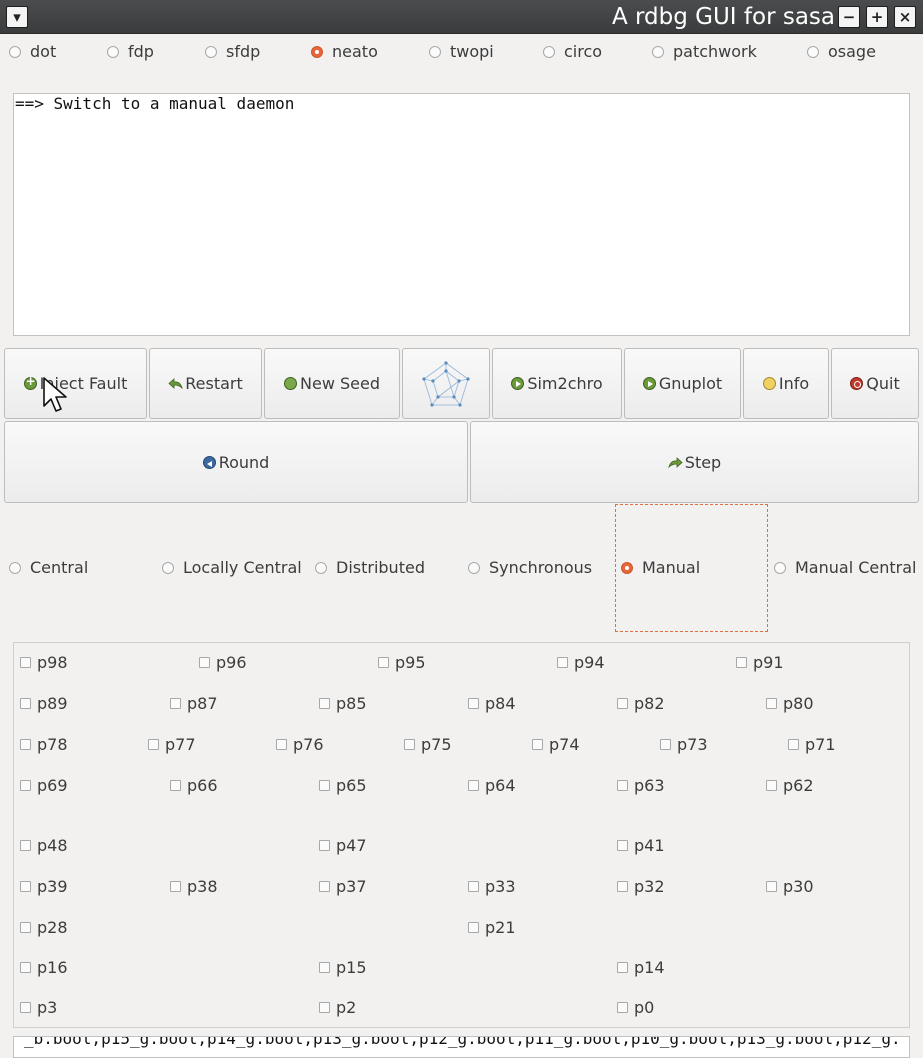 This screenshot has height=1058, width=923. Describe the element at coordinates (492, 927) in the screenshot. I see `process-checkbox: p21` at that location.